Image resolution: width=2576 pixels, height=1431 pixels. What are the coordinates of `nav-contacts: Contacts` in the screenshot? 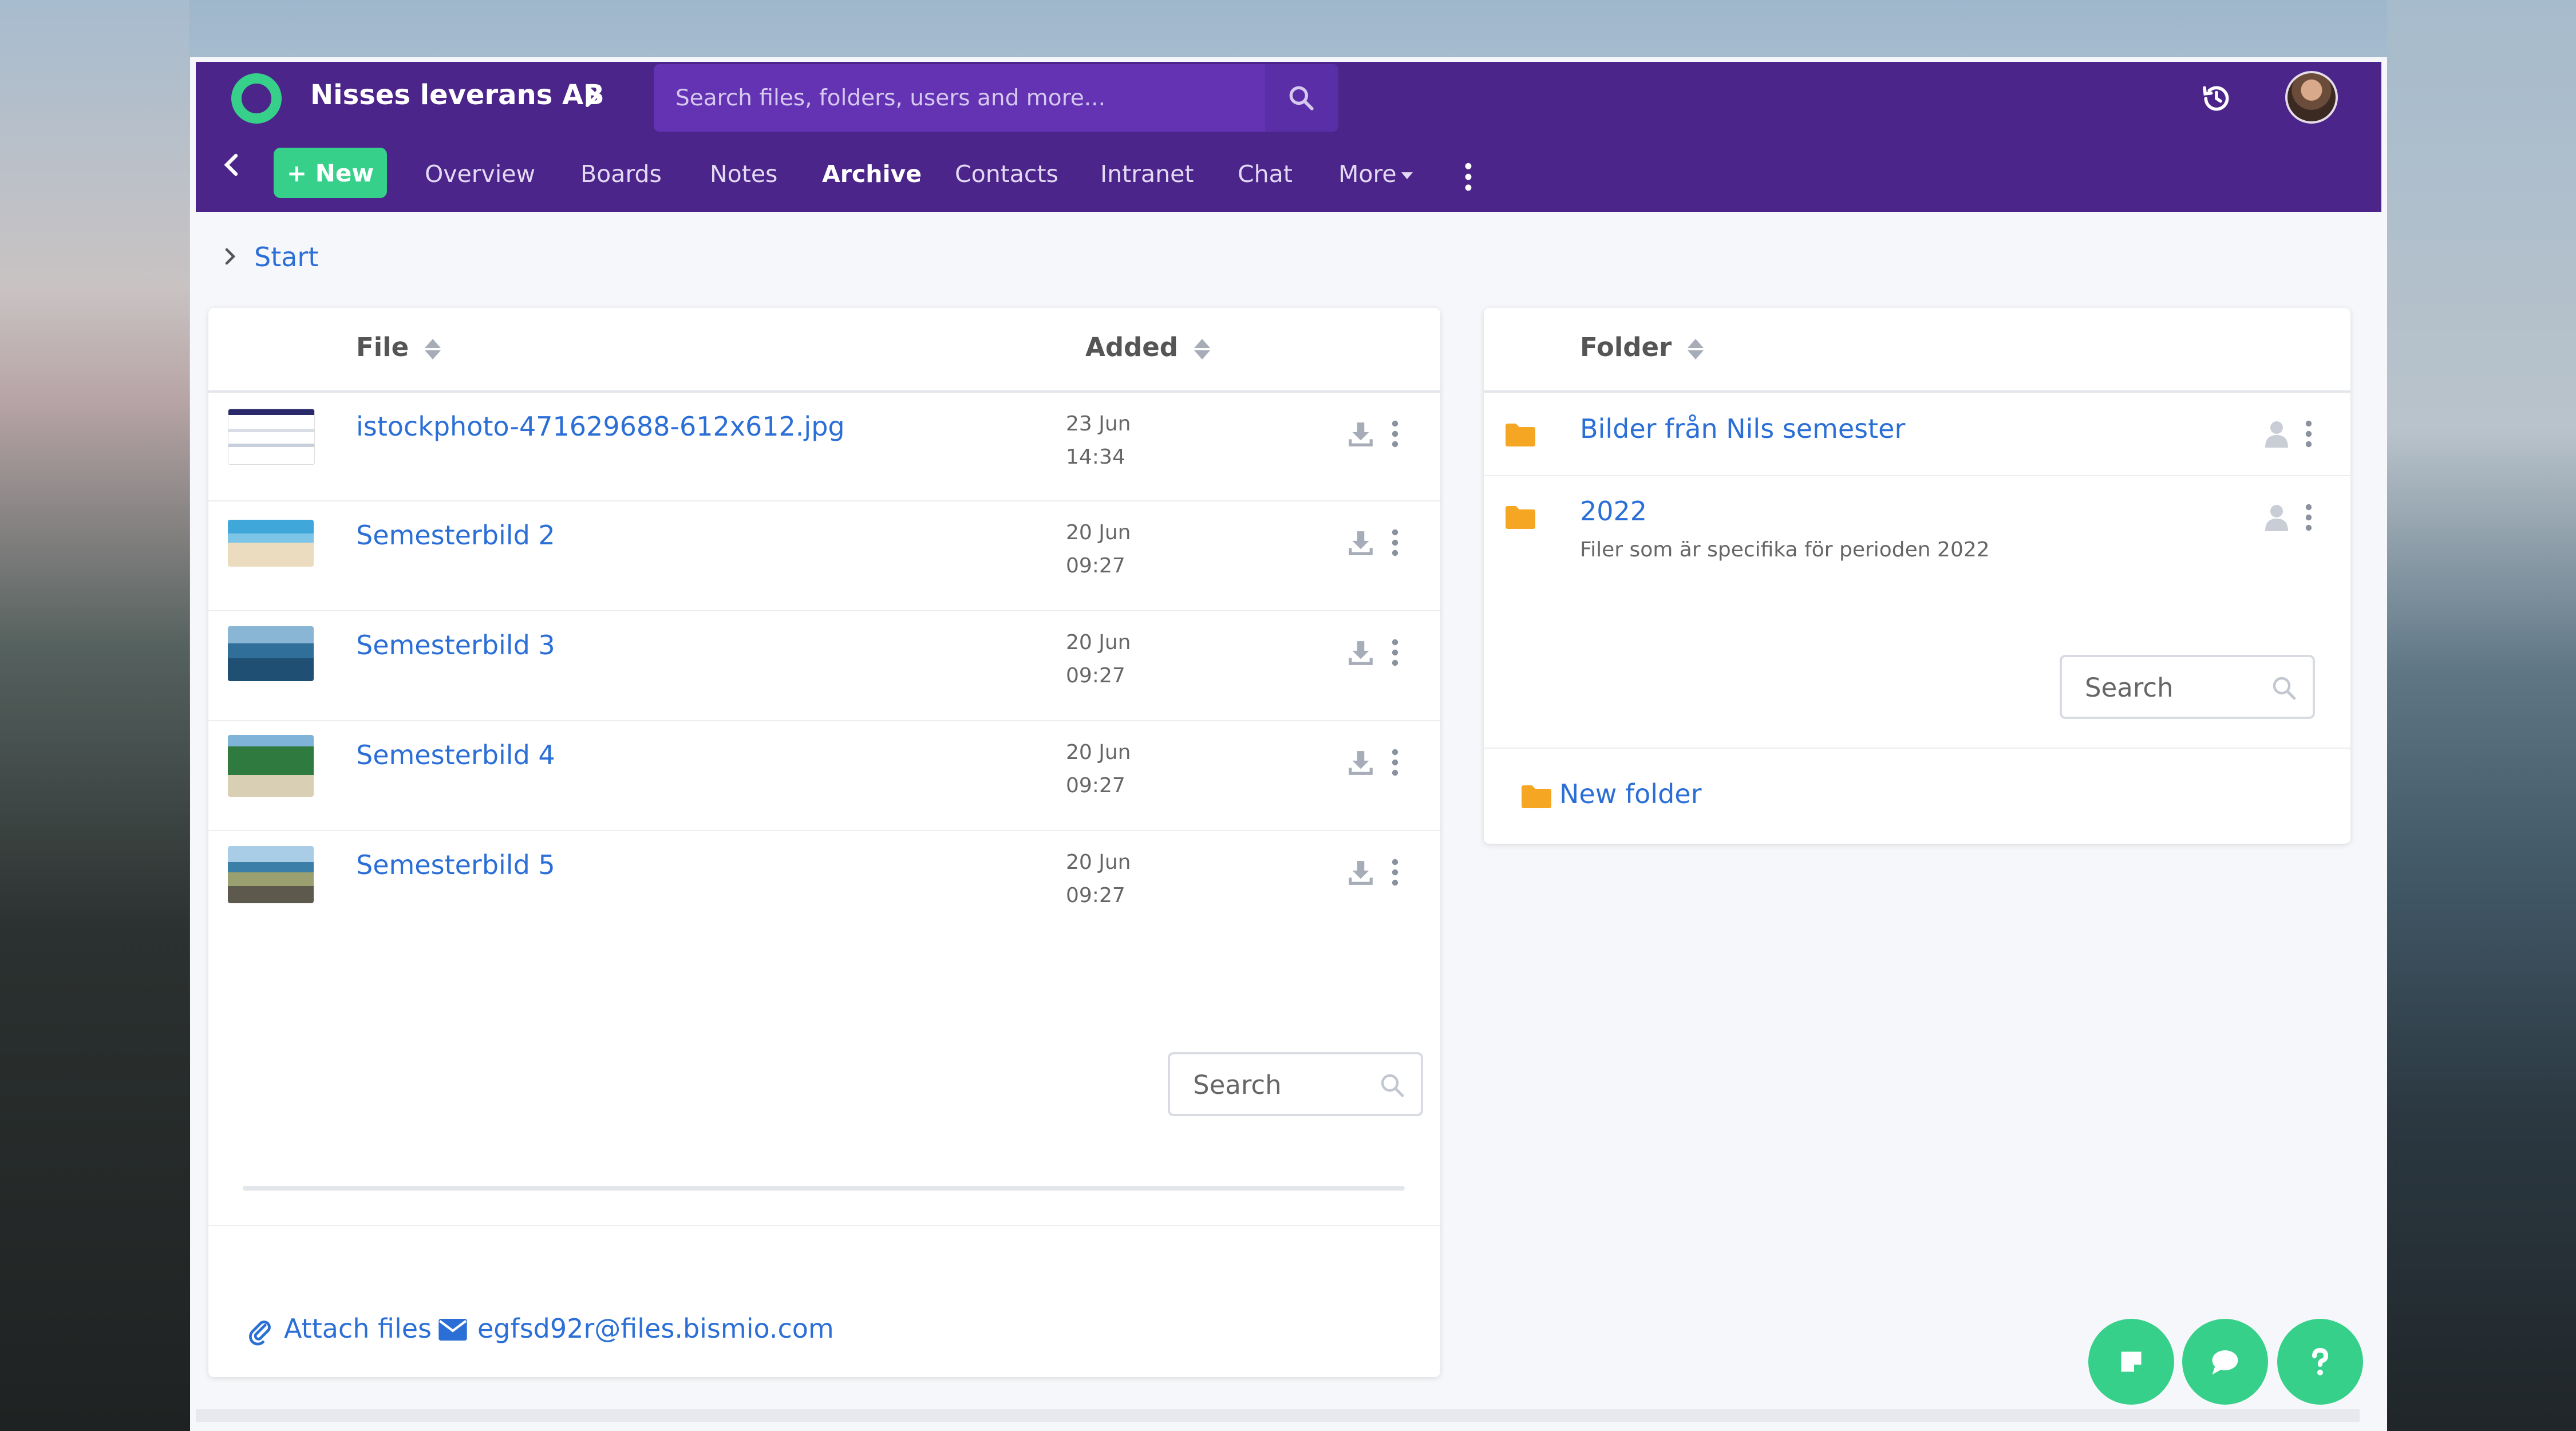 It's located at (1006, 174).